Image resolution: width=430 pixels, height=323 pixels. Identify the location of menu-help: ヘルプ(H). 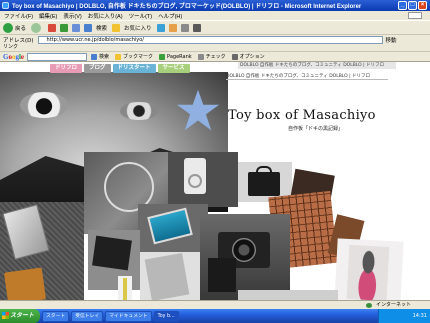
(170, 16).